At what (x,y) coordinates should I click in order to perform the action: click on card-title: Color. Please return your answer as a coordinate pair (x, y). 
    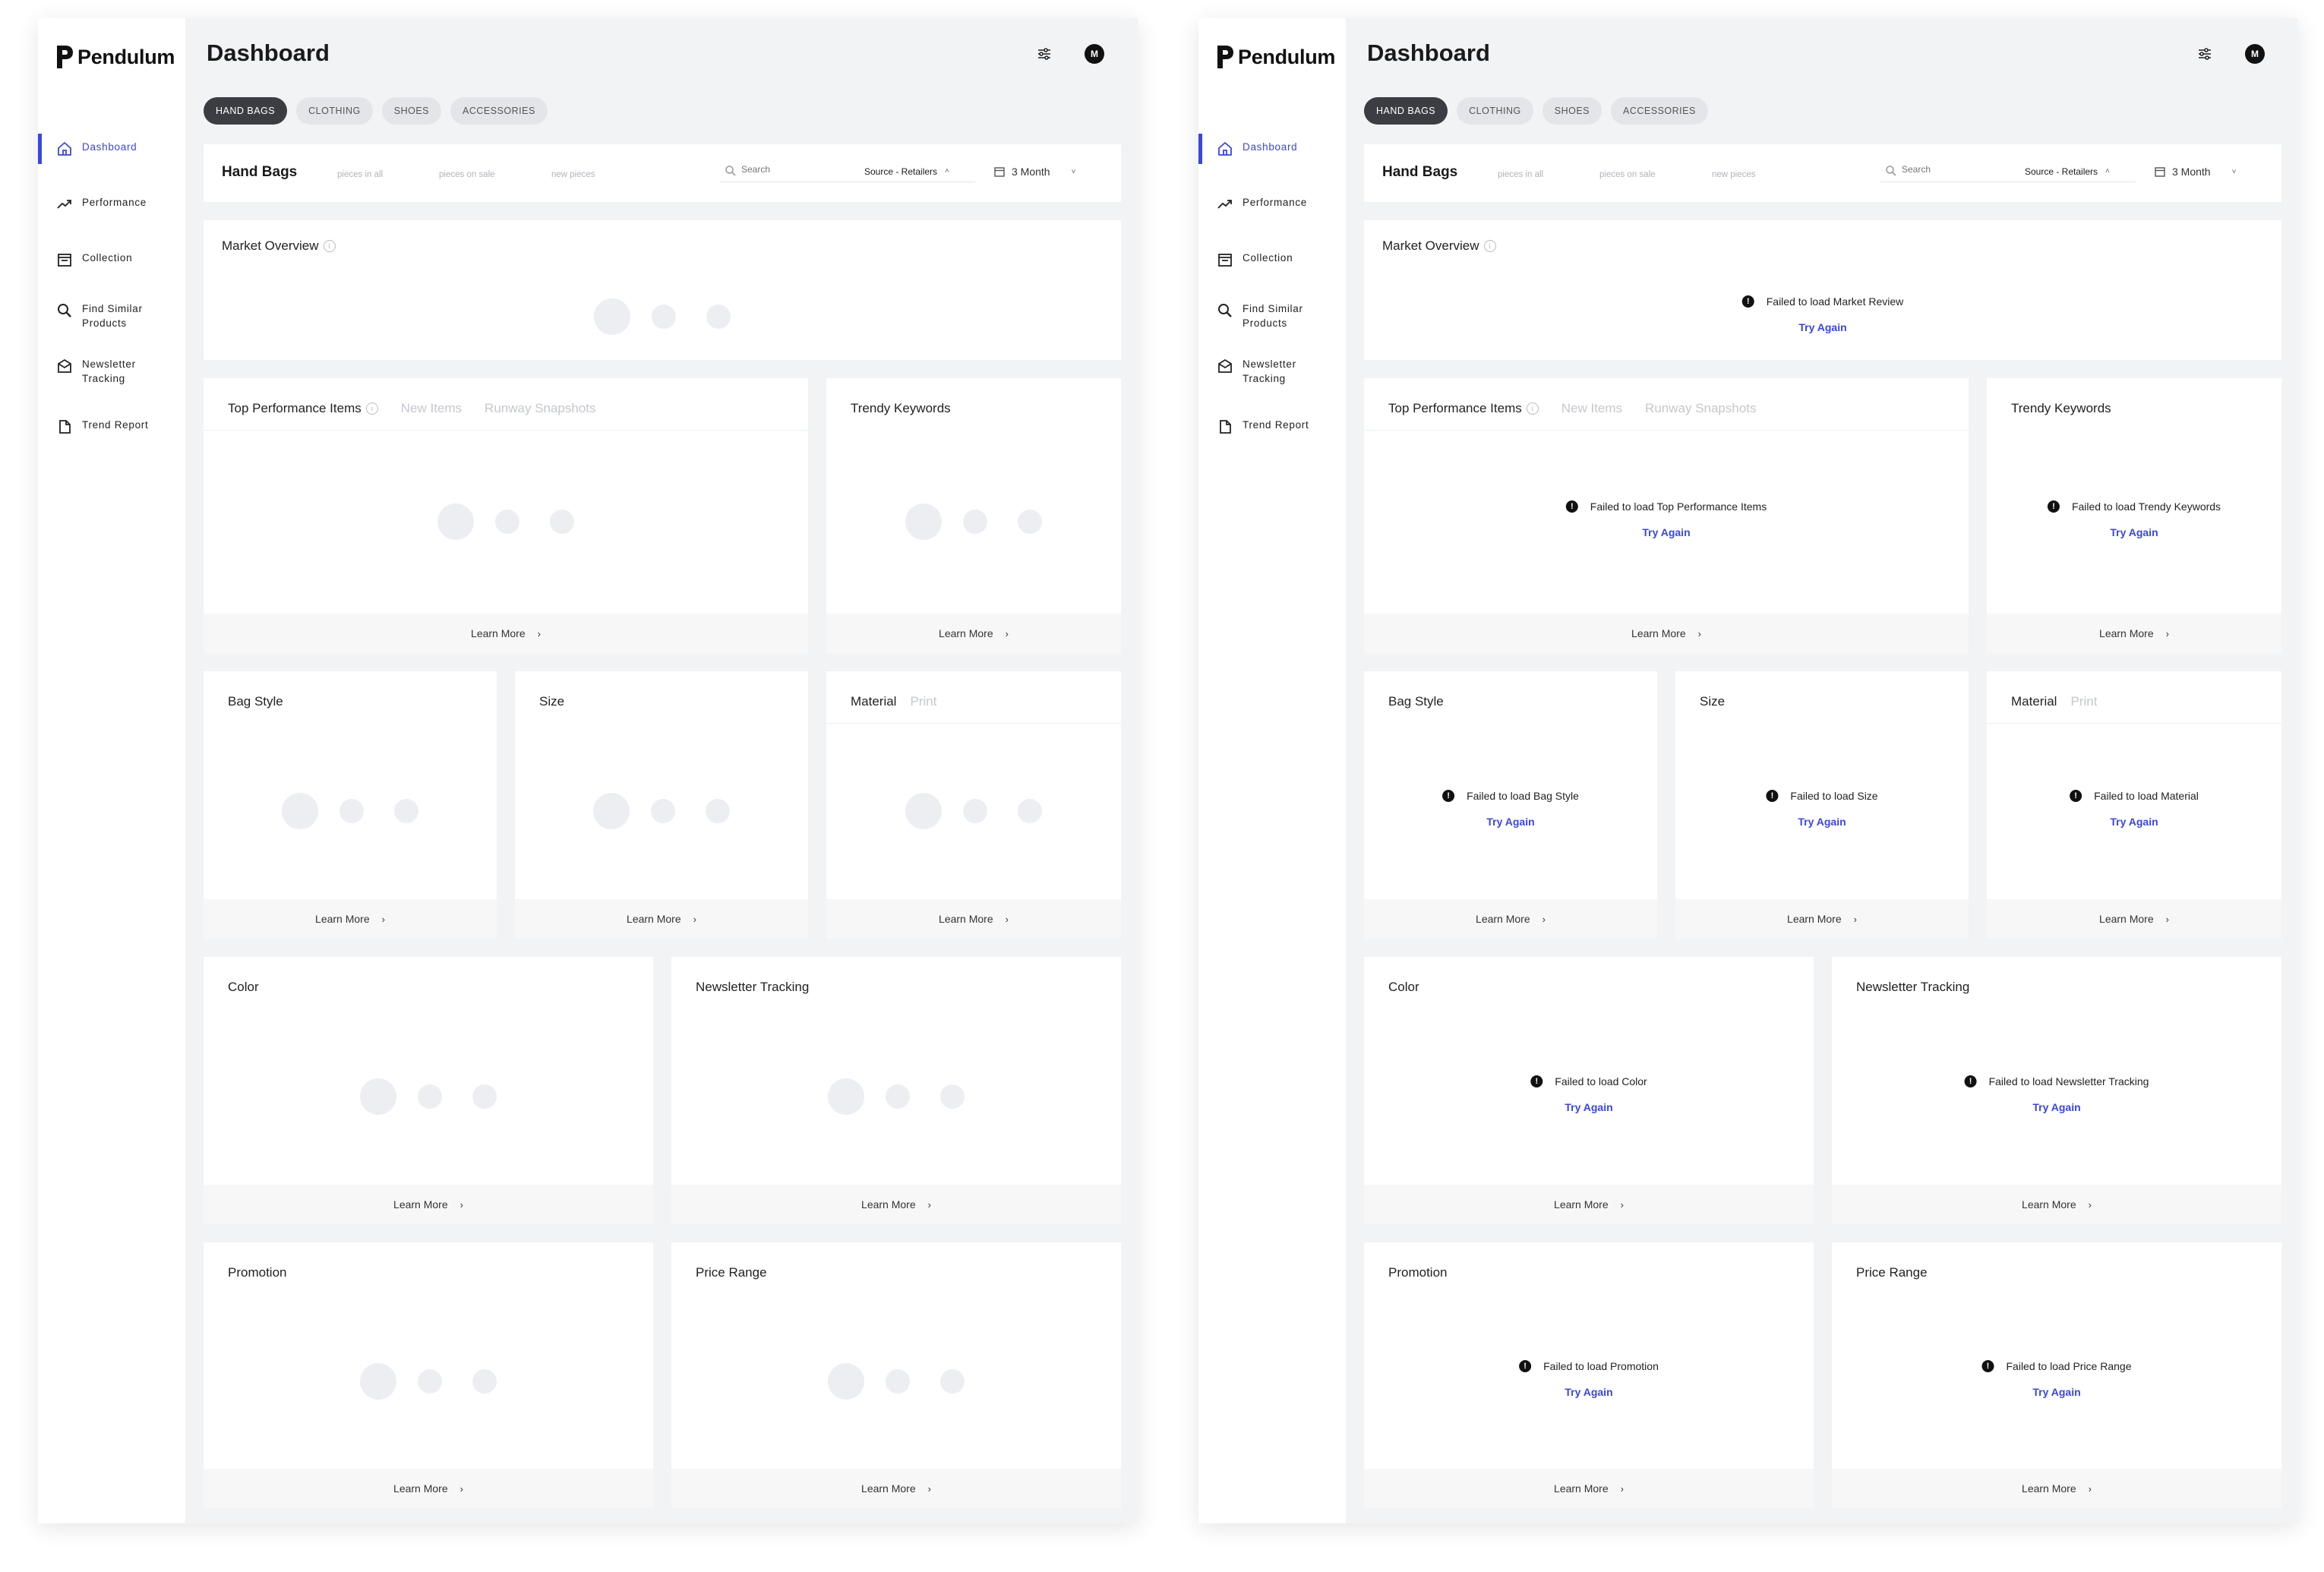
    Looking at the image, I should click on (244, 987).